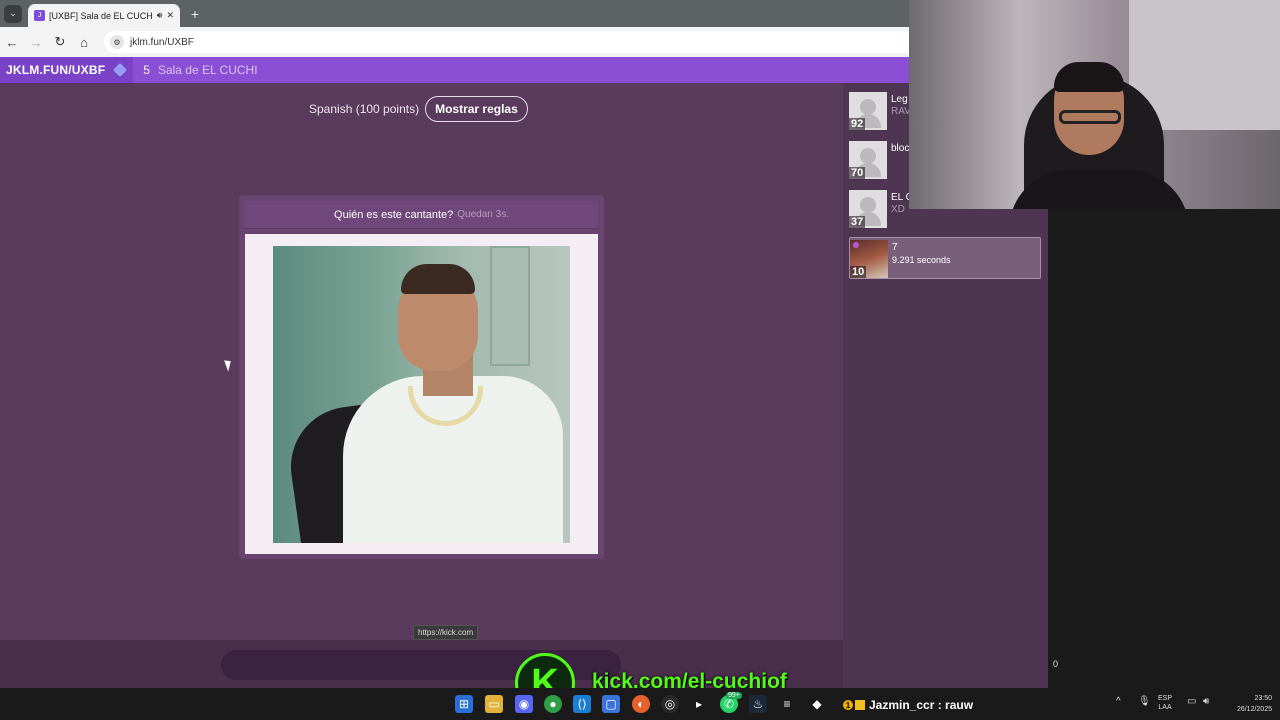 This screenshot has width=1280, height=720. What do you see at coordinates (899, 99) in the screenshot?
I see `player-name: Leg` at bounding box center [899, 99].